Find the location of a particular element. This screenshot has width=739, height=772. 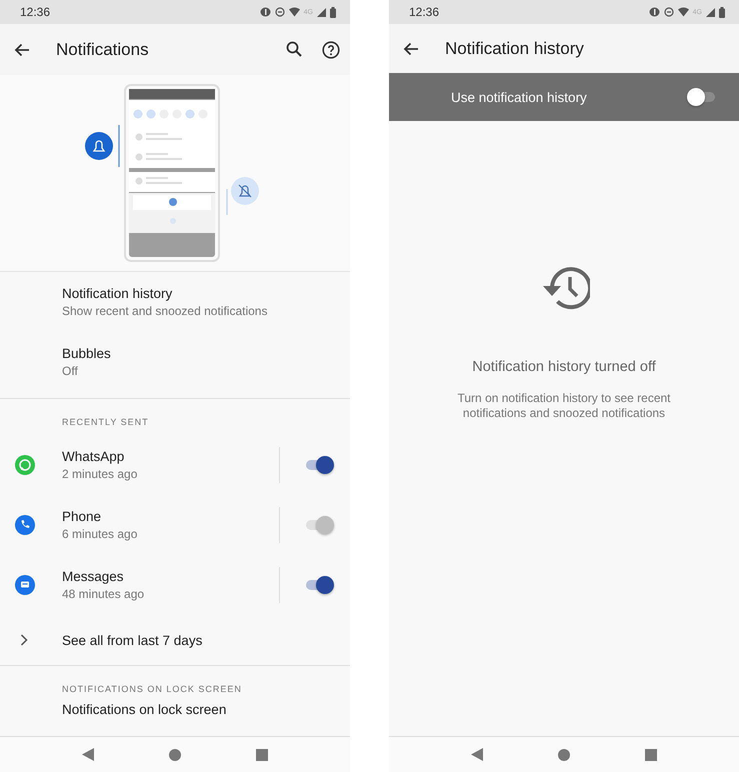

item-title: Notifications on lock screen is located at coordinates (175, 709).